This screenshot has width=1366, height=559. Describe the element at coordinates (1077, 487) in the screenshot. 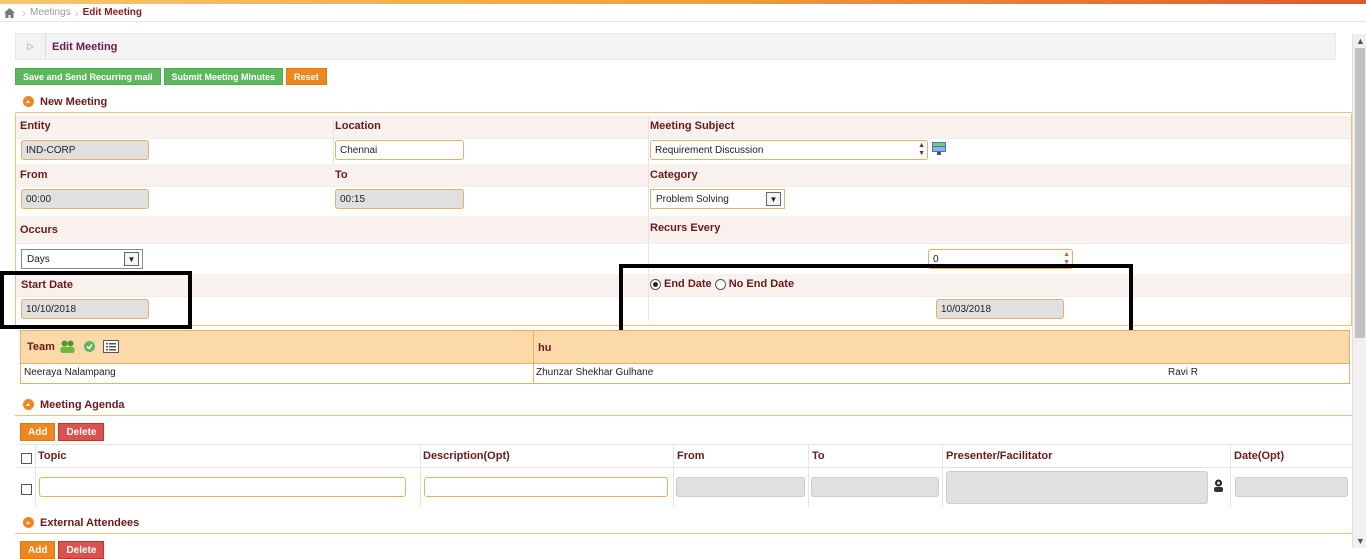

I see `agenda-presenter-input` at that location.